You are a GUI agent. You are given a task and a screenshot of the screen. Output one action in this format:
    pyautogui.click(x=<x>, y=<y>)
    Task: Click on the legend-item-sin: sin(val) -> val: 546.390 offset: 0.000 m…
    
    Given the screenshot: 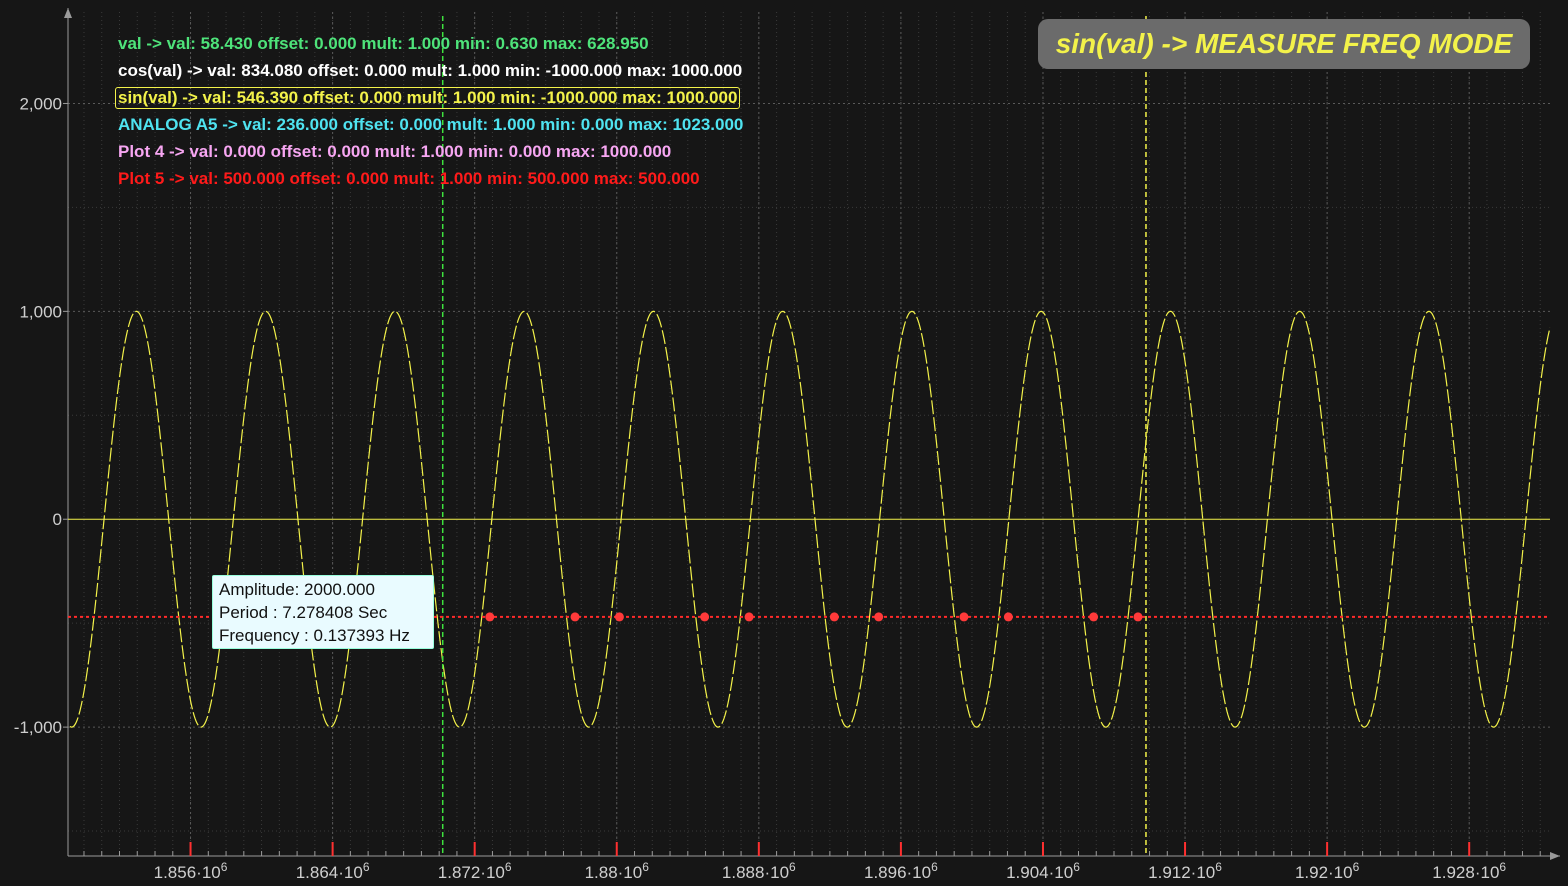 What is the action you would take?
    pyautogui.click(x=428, y=98)
    